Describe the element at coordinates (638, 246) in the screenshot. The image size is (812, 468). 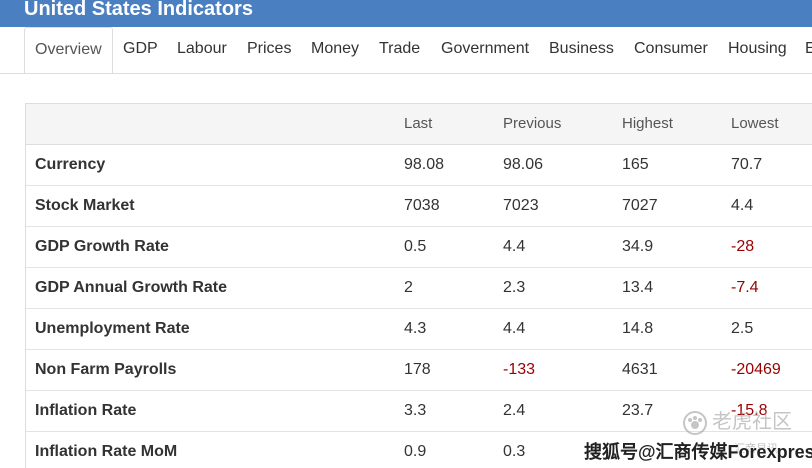
I see `highest-value: 34.9` at that location.